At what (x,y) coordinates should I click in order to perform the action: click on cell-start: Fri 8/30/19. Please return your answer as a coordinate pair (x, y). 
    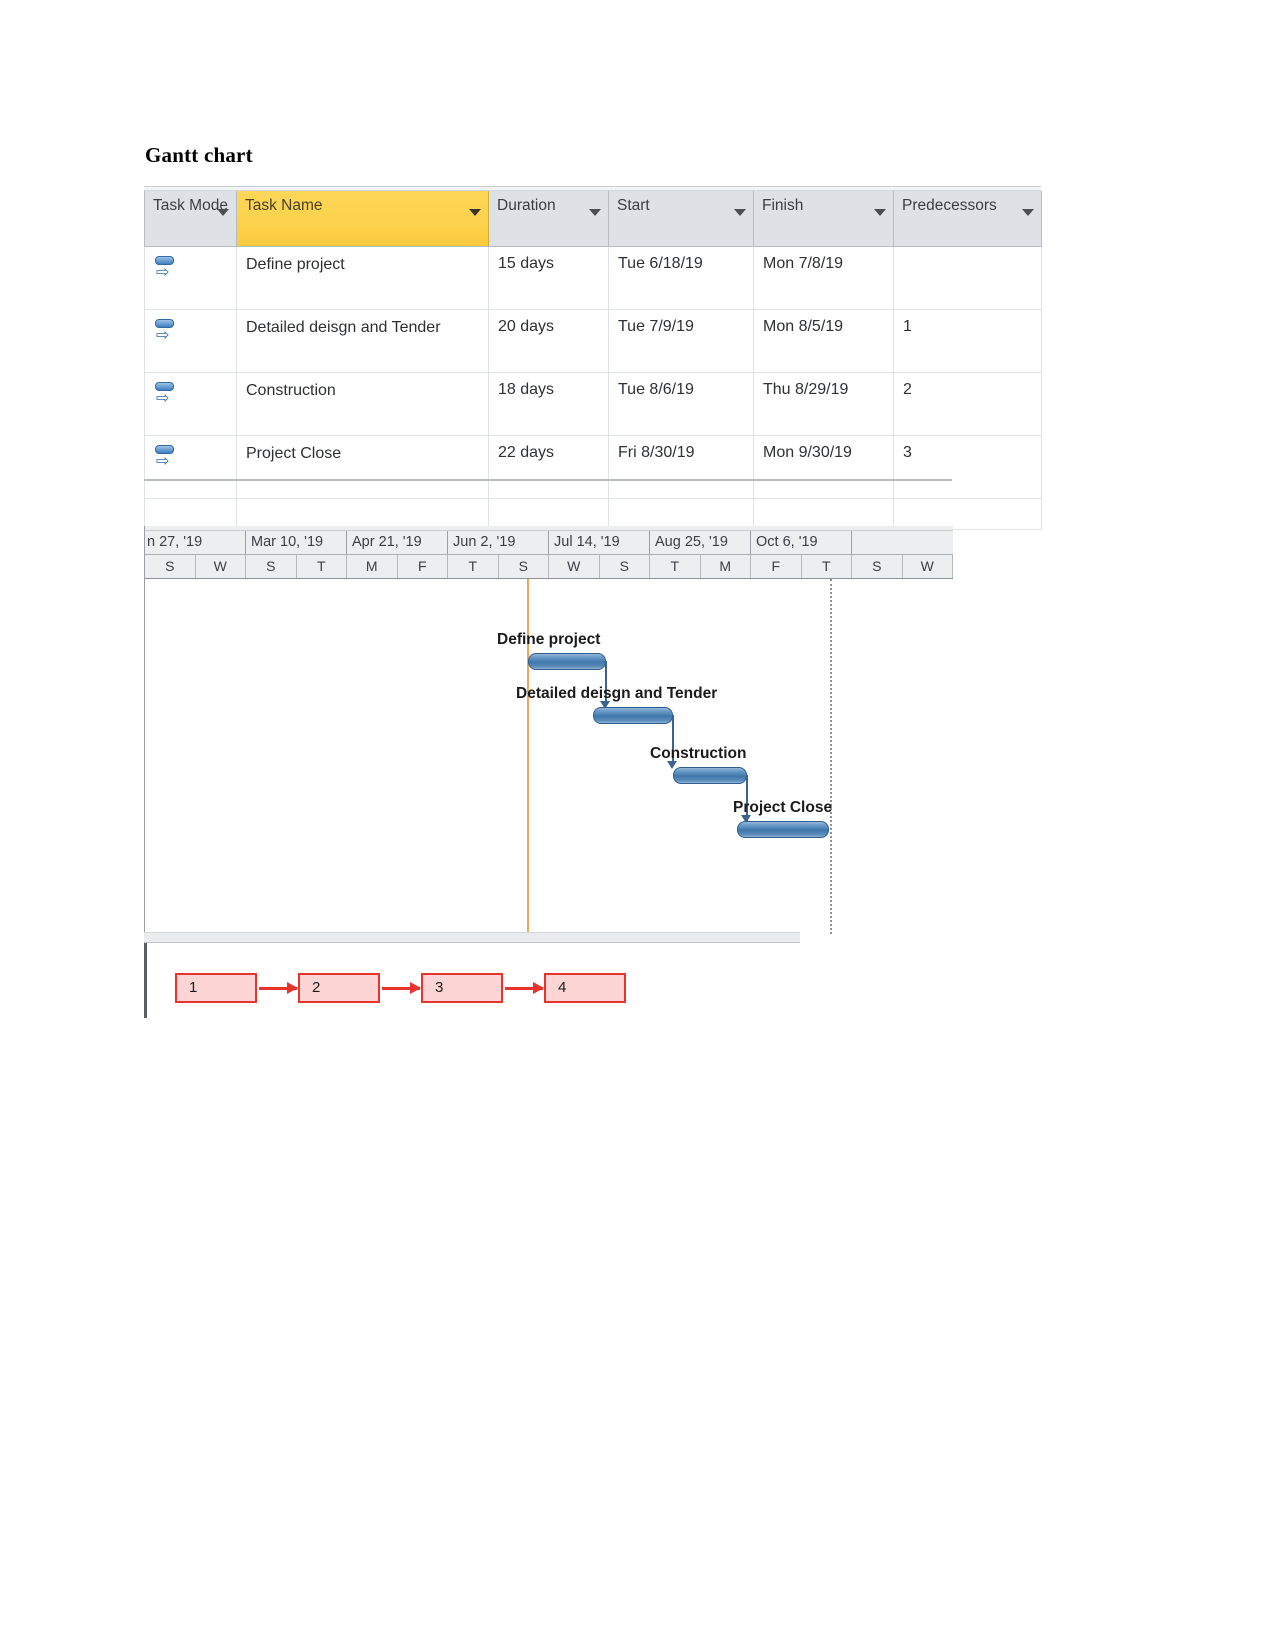
    Looking at the image, I should click on (681, 467).